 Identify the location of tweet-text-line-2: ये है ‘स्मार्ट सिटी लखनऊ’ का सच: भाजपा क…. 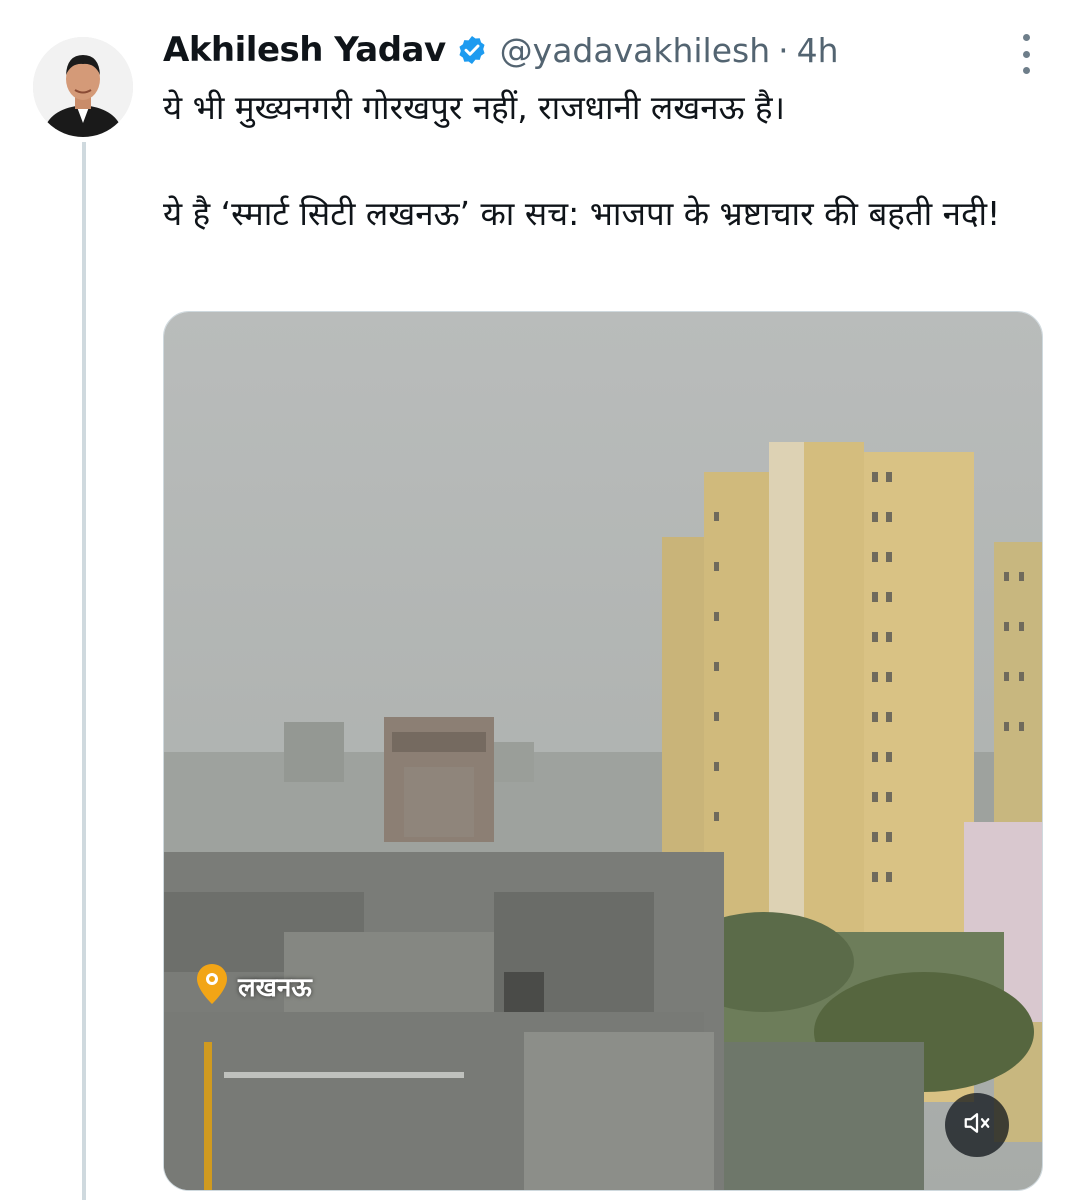
(582, 213).